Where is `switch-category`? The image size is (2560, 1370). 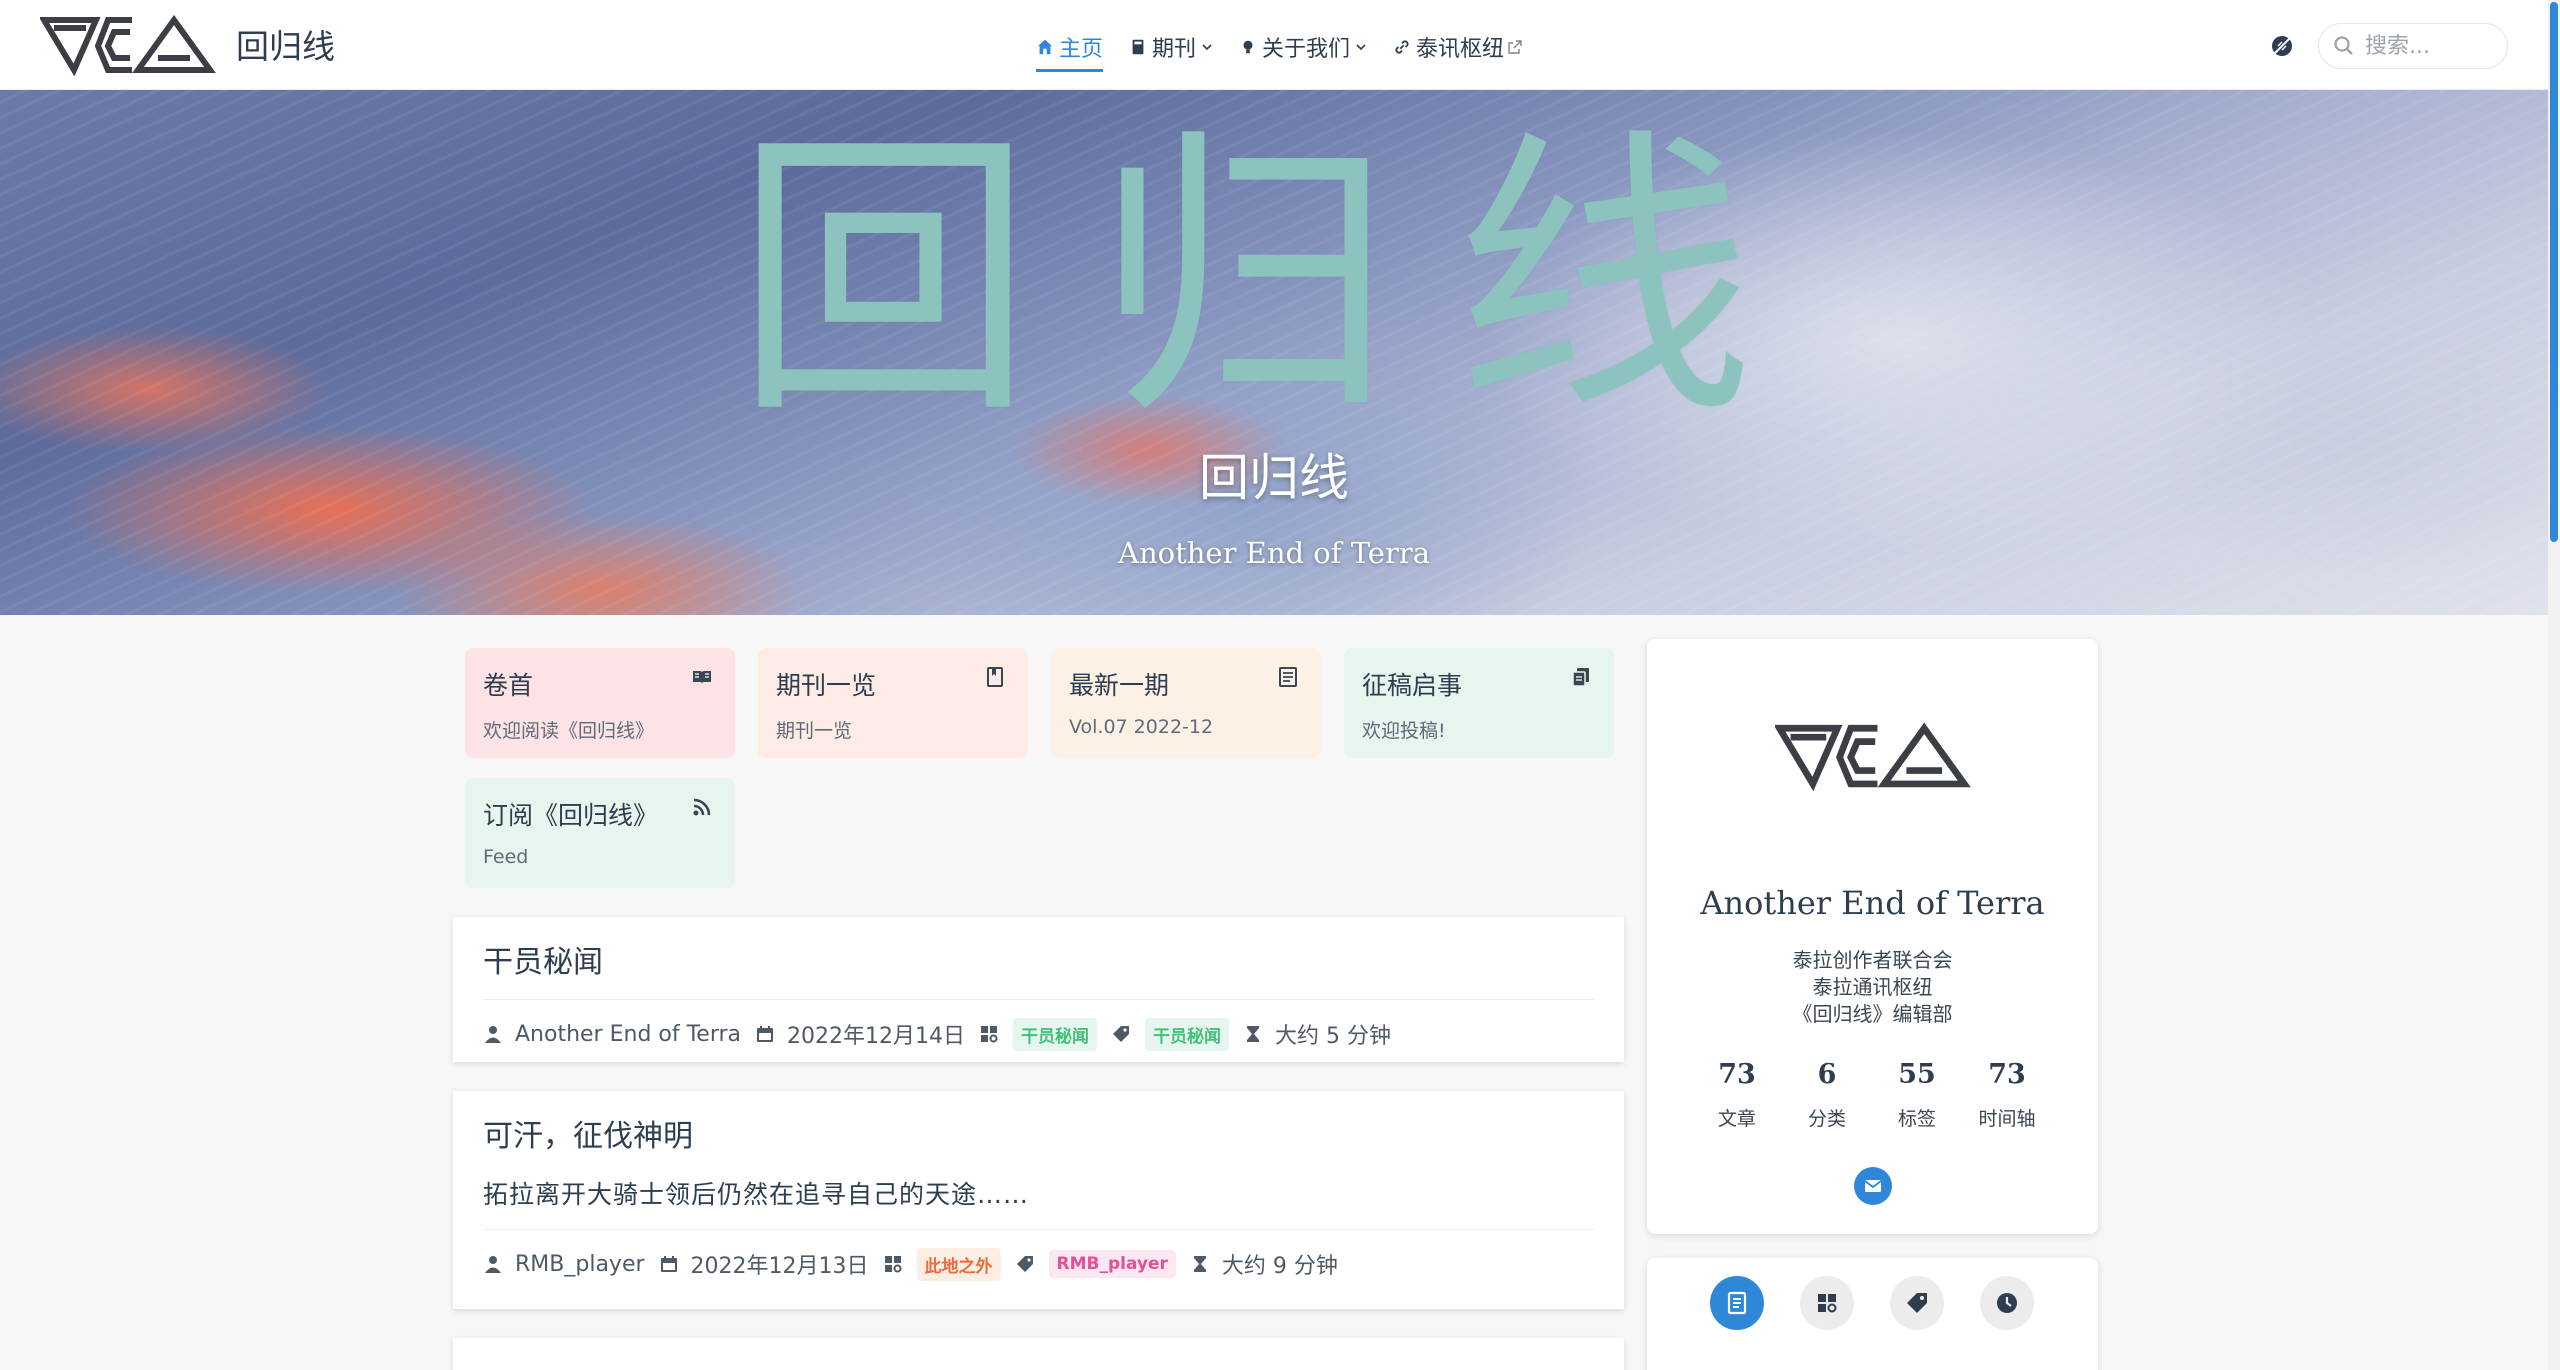 switch-category is located at coordinates (1827, 1303).